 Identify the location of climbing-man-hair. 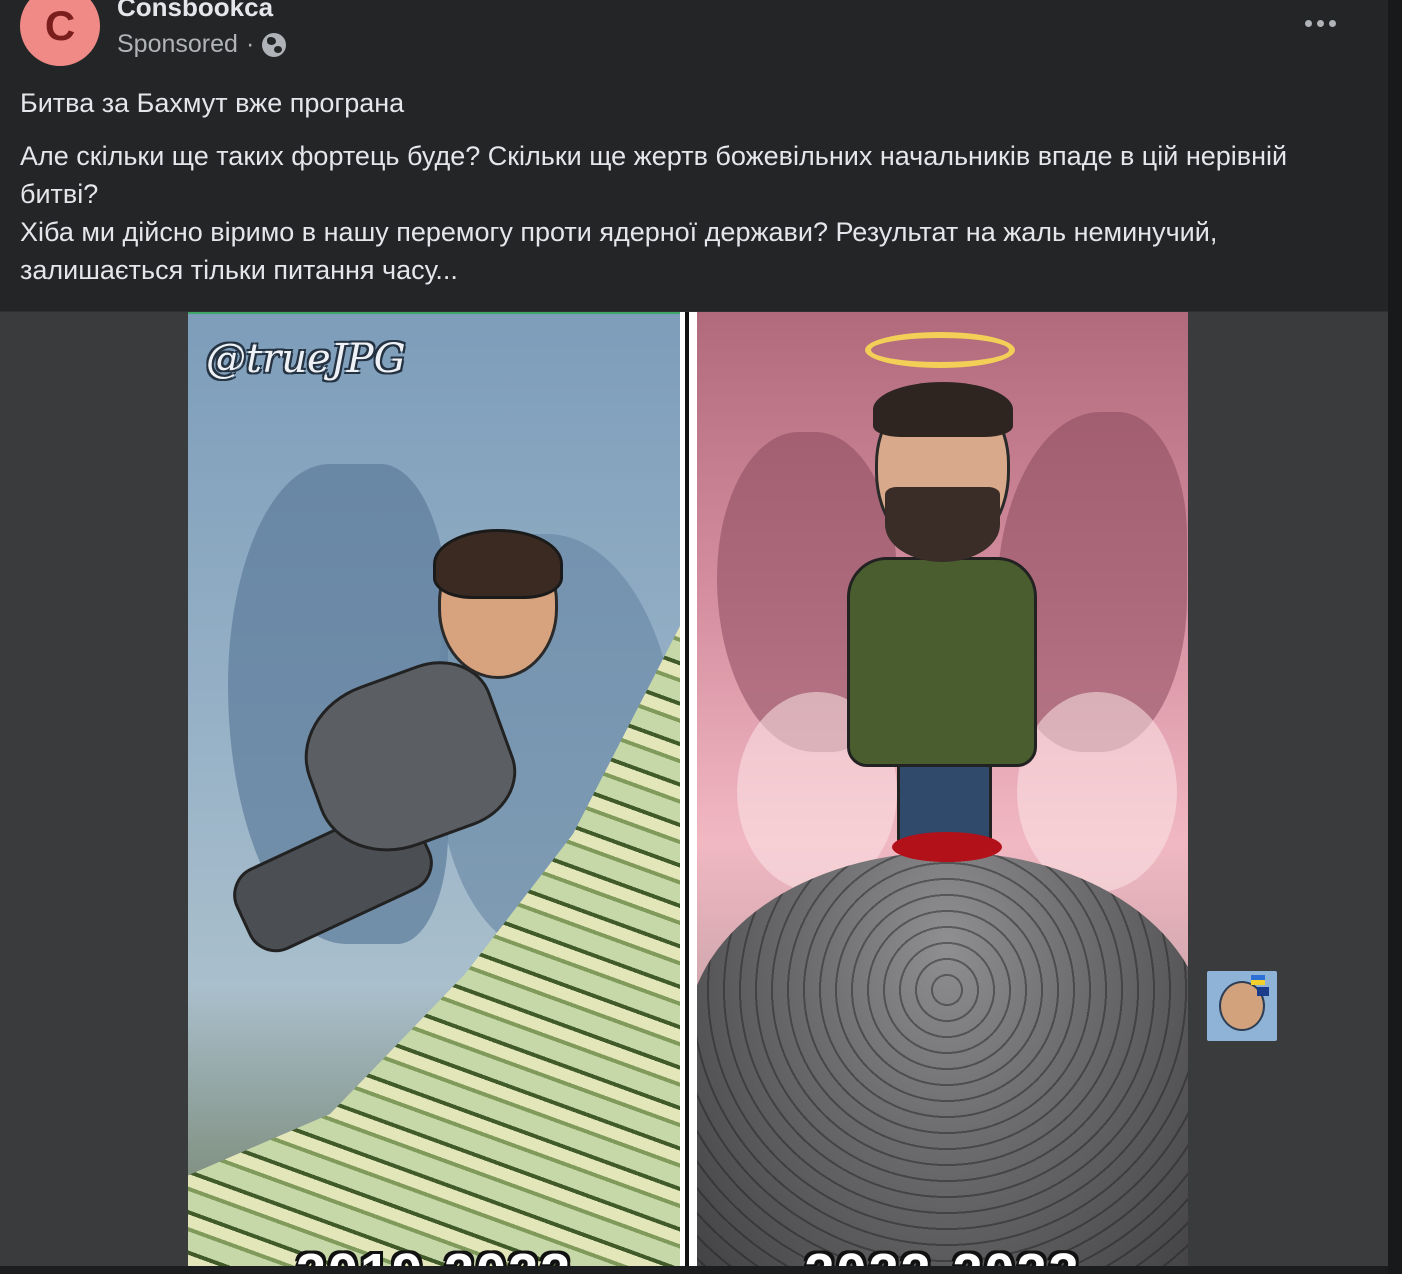
(498, 564).